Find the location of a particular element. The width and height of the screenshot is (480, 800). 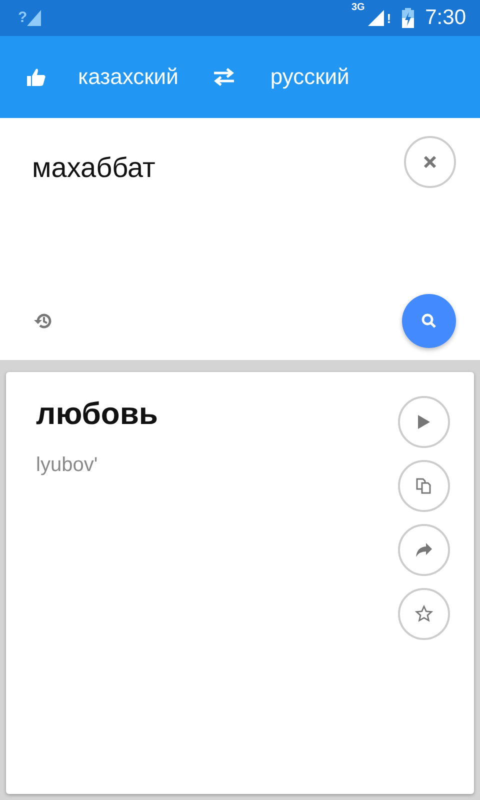

history-icon is located at coordinates (44, 321).